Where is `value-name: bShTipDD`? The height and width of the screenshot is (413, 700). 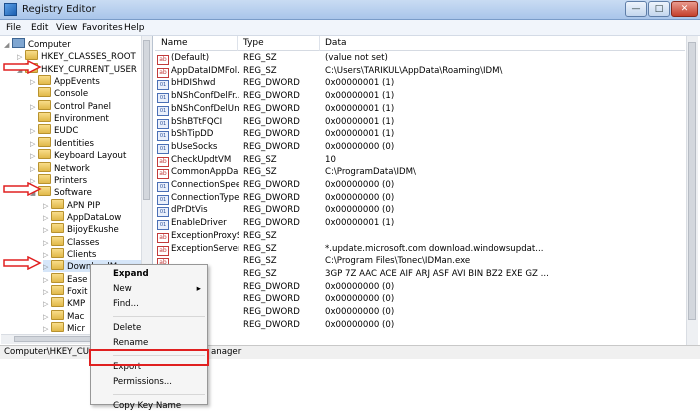
value-name: bShTipDD is located at coordinates (192, 134).